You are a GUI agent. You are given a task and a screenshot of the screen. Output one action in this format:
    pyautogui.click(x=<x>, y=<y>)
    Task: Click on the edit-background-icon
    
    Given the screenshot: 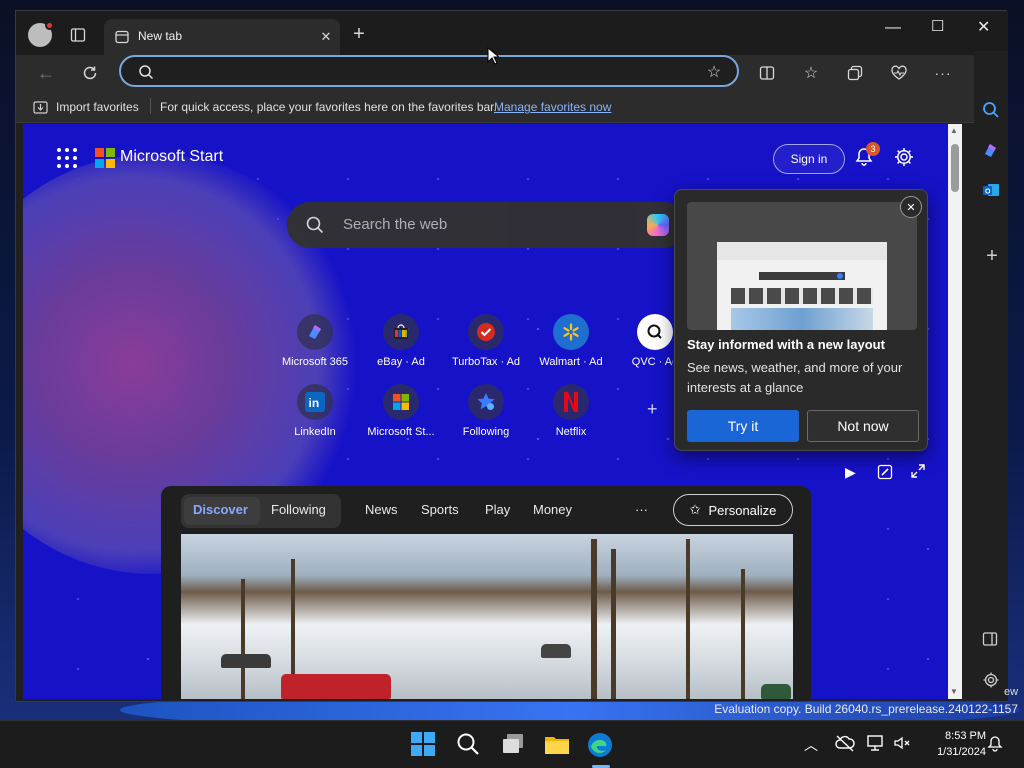 What is the action you would take?
    pyautogui.click(x=885, y=473)
    